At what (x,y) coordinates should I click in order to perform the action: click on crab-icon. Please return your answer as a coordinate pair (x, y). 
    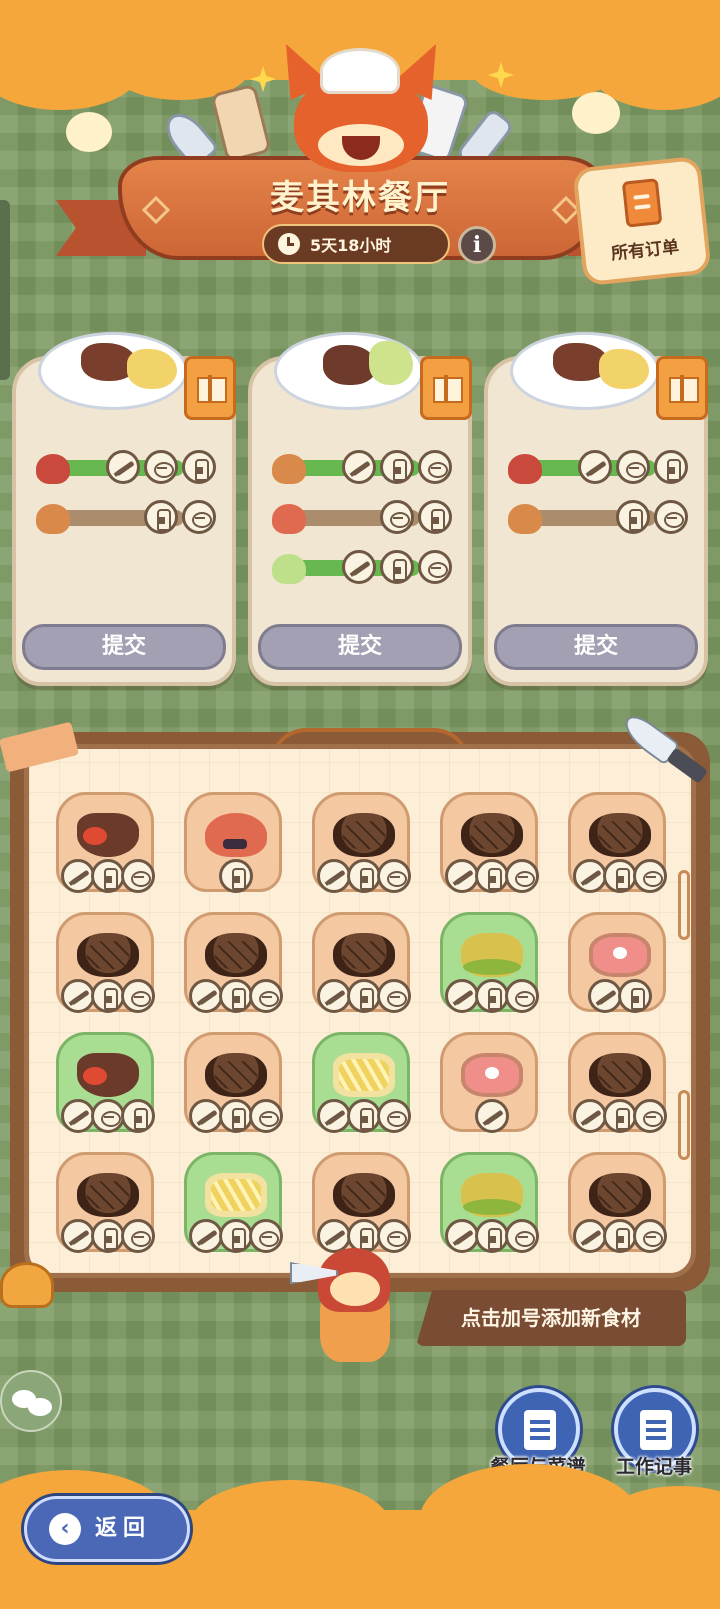
    Looking at the image, I should click on (236, 835).